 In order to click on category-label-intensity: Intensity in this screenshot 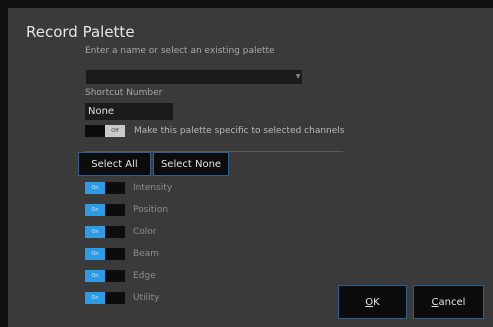, I will do `click(153, 188)`.